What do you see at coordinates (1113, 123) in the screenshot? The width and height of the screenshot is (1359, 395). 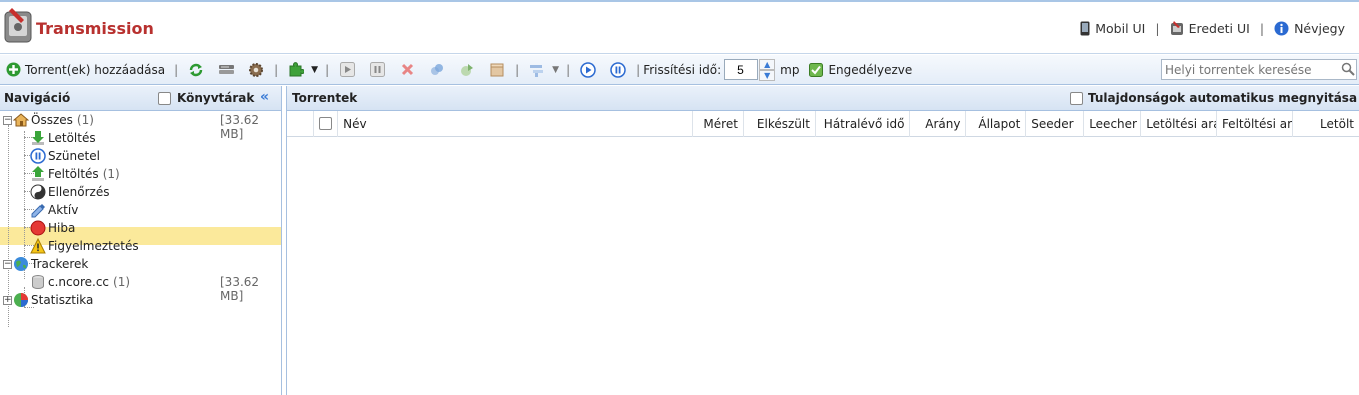 I see `column-header-leecher: Leecher` at bounding box center [1113, 123].